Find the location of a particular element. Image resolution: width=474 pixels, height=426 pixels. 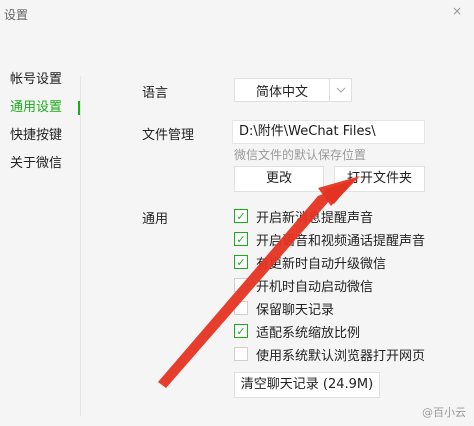

checkbox-label: 开启语音和视频通话提醒声音 is located at coordinates (341, 241).